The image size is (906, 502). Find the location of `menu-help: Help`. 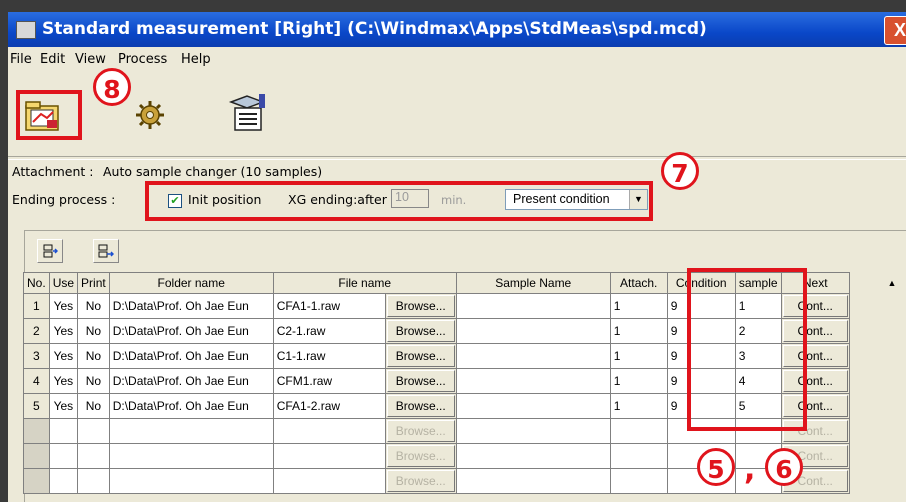

menu-help: Help is located at coordinates (196, 59).